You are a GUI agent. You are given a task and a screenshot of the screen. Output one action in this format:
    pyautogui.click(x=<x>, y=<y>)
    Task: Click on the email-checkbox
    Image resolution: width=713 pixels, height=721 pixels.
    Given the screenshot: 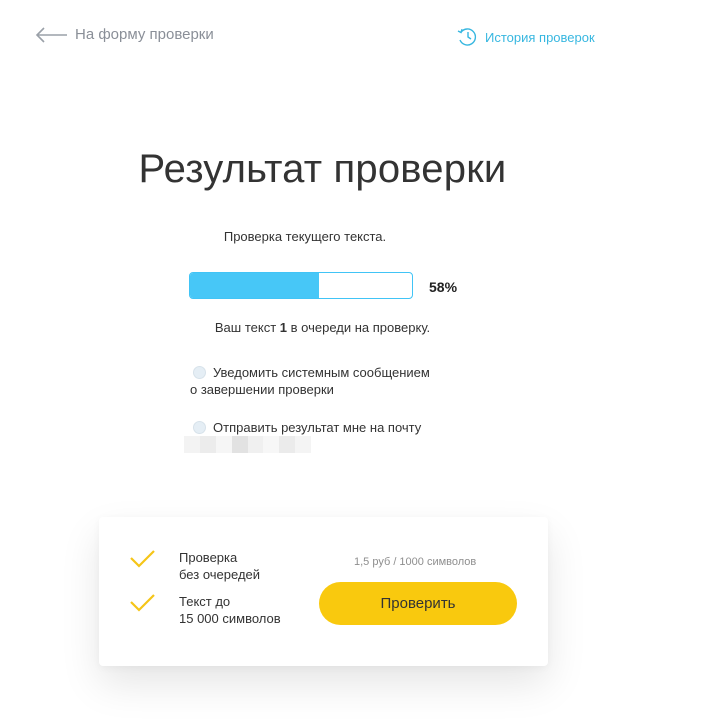 What is the action you would take?
    pyautogui.click(x=199, y=427)
    